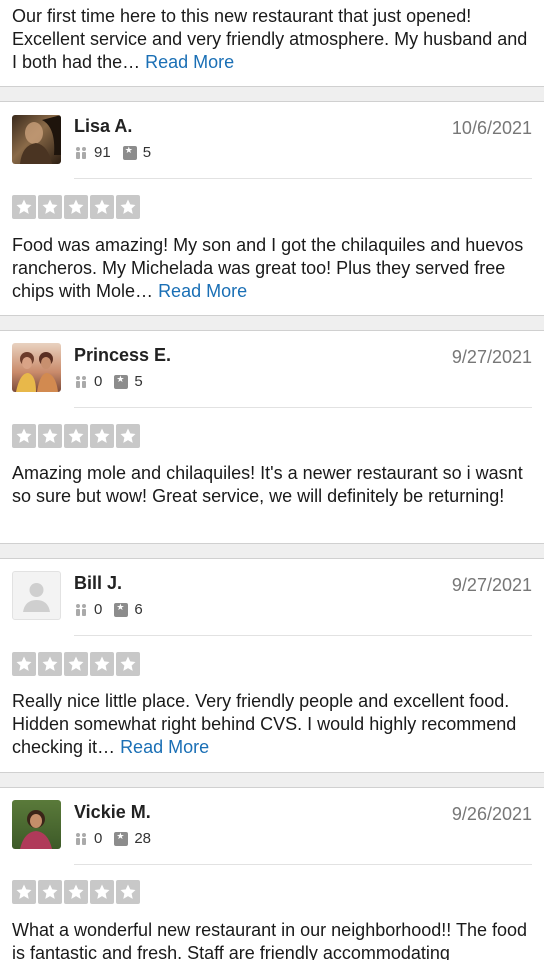  Describe the element at coordinates (122, 355) in the screenshot. I see `reviewer-name: Princess E.` at that location.